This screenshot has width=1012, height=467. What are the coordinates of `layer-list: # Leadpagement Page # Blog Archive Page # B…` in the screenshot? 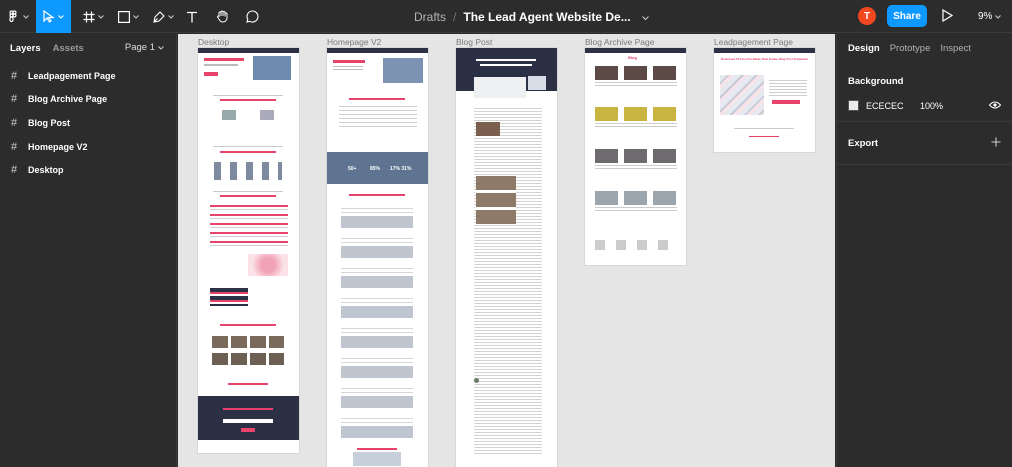 It's located at (88, 123).